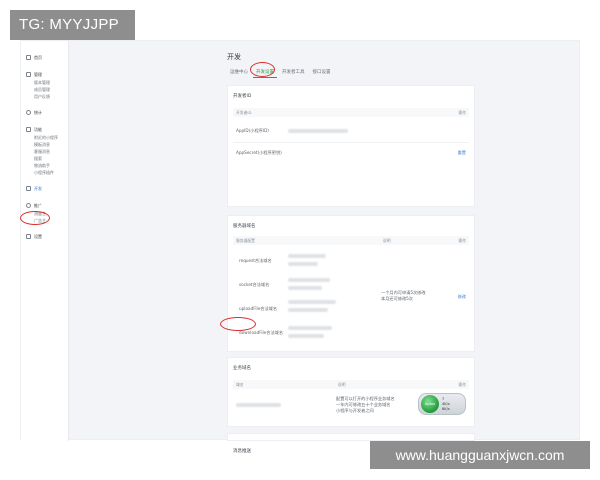 This screenshot has width=600, height=480. I want to click on tab-ops: 运维中心, so click(239, 73).